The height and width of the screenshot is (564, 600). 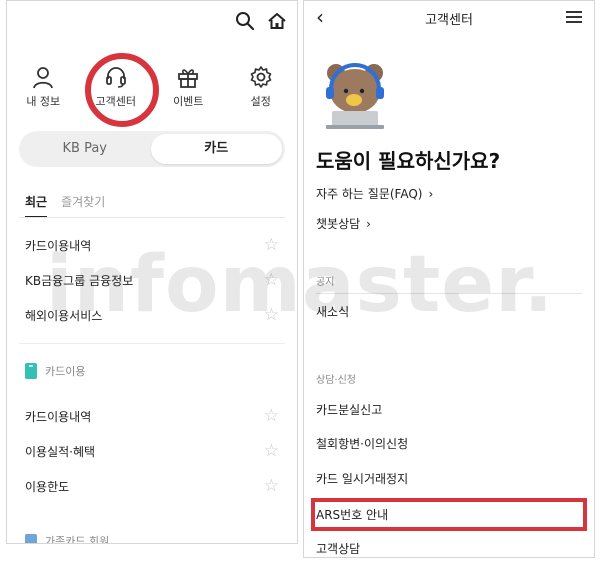 I want to click on section-title: 가족카드 회원, so click(x=77, y=539).